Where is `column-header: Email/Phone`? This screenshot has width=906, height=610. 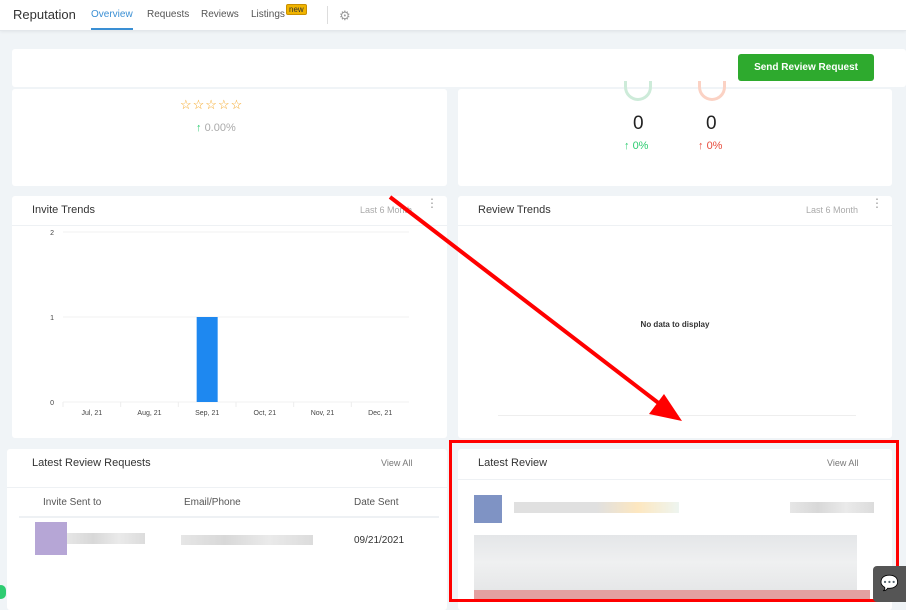 column-header: Email/Phone is located at coordinates (212, 502).